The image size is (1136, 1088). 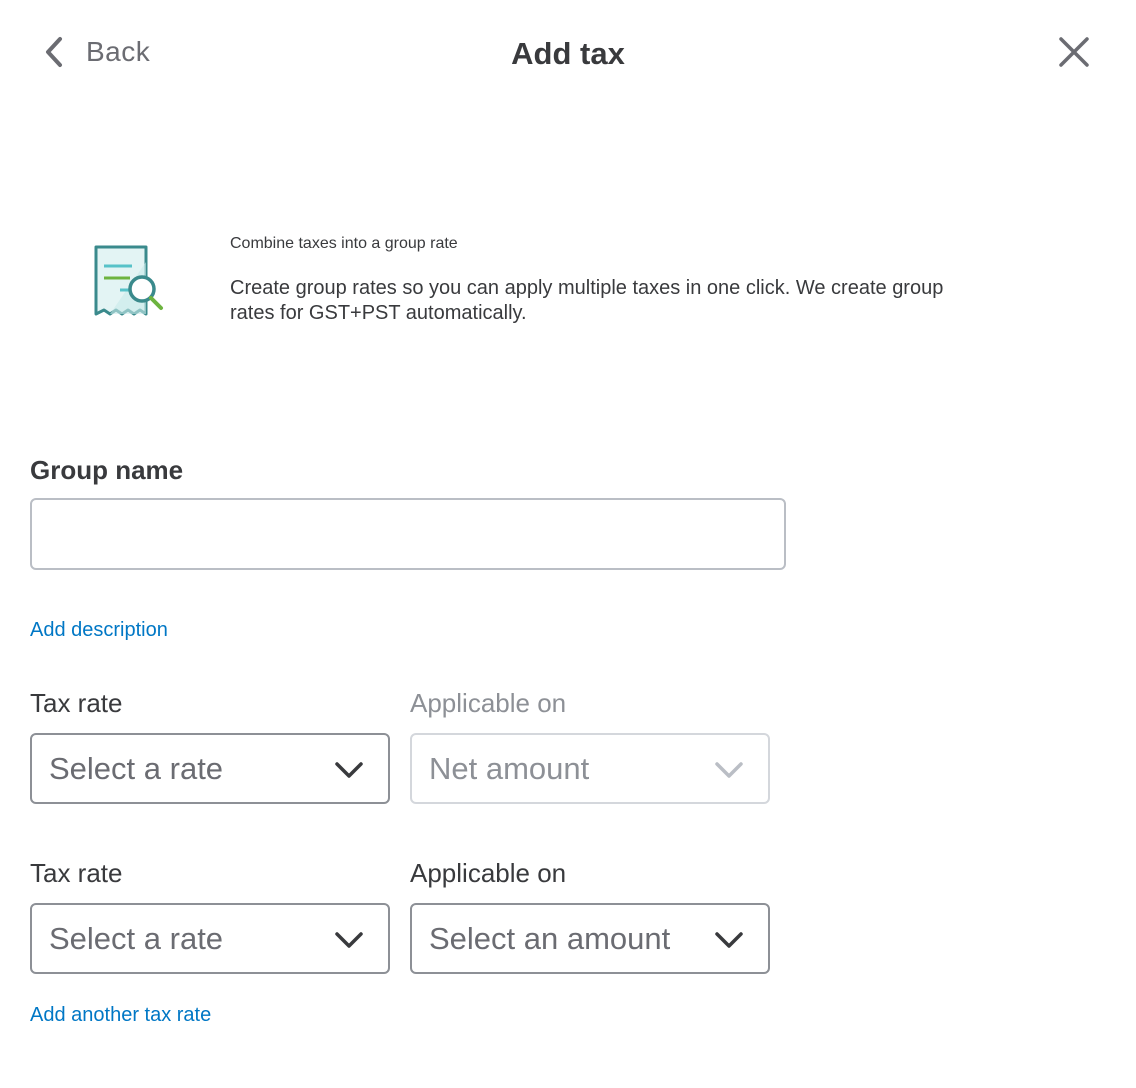 I want to click on page-title: Add tax, so click(x=568, y=53).